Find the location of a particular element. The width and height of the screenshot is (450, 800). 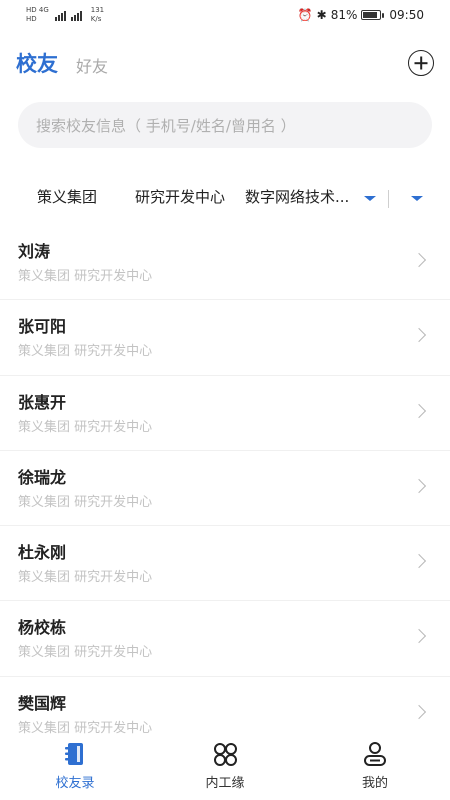

tab-alumni: 校友 is located at coordinates (37, 63).